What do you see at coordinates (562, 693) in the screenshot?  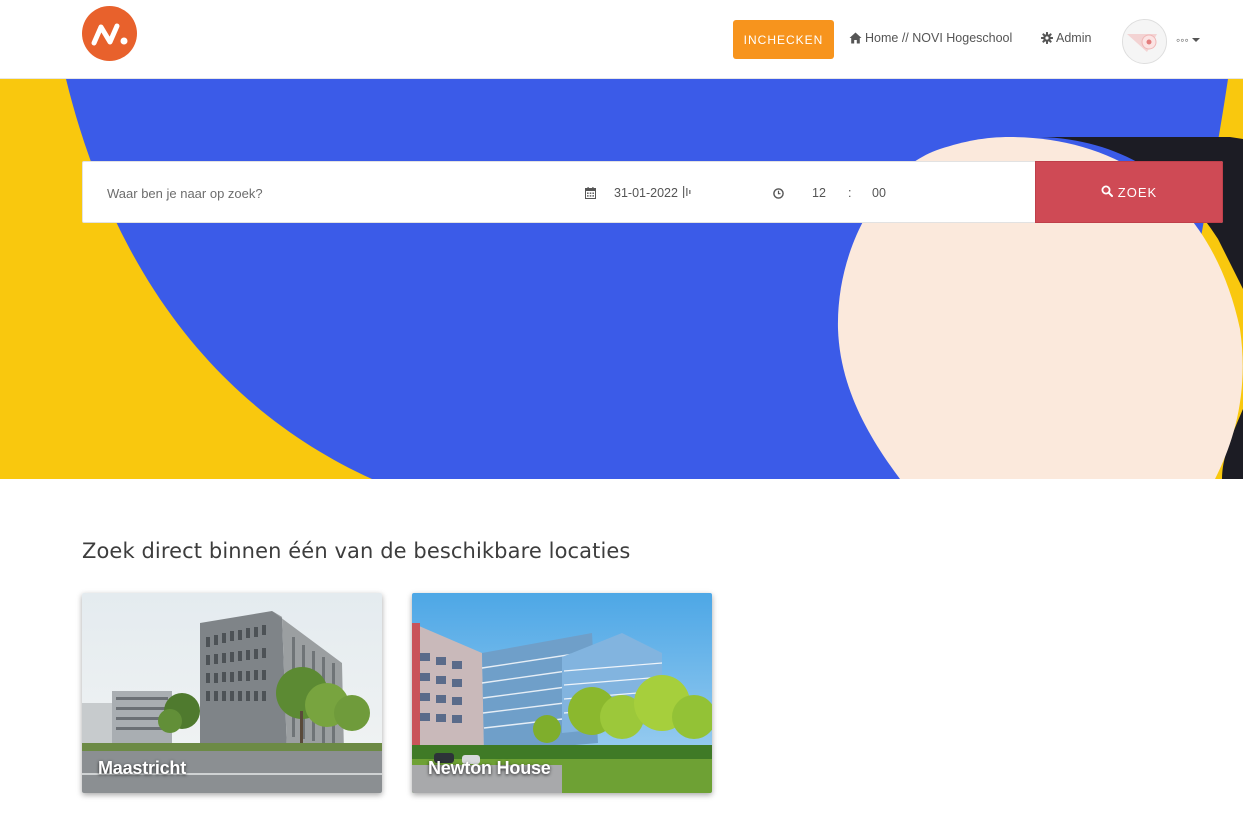 I see `location-card-newton-house: Newton House` at bounding box center [562, 693].